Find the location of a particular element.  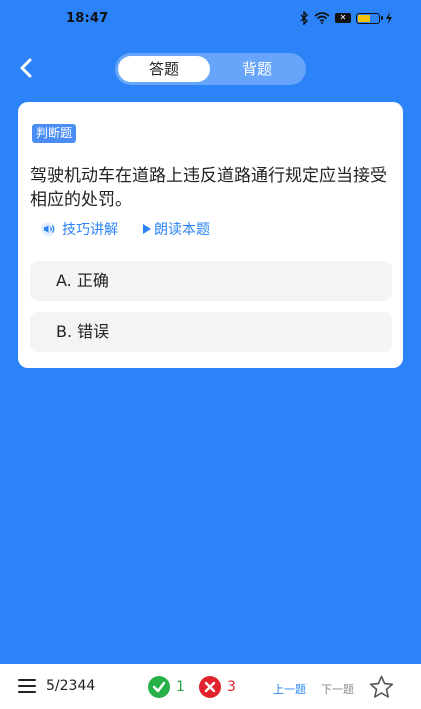

question-type-badge: 判断题 is located at coordinates (54, 133).